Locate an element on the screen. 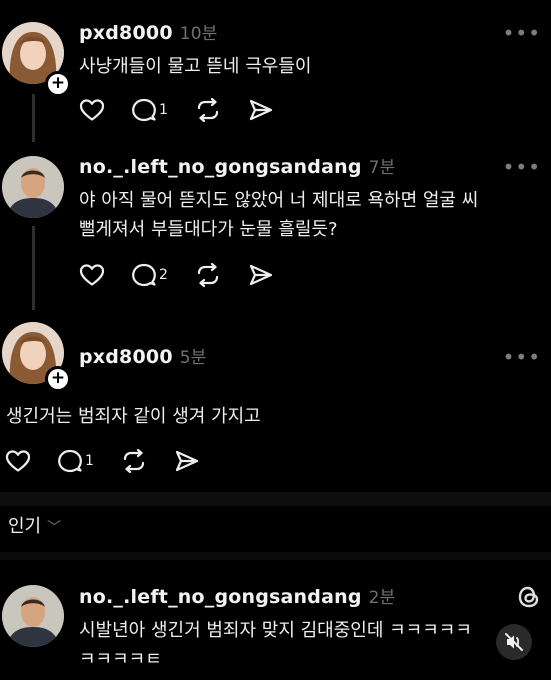 Image resolution: width=551 pixels, height=680 pixels. comment-text: 시발년아 생긴거 범죄자 맞지 김대중인데 ㅋㅋㅋㅋㅋ is located at coordinates (275, 630).